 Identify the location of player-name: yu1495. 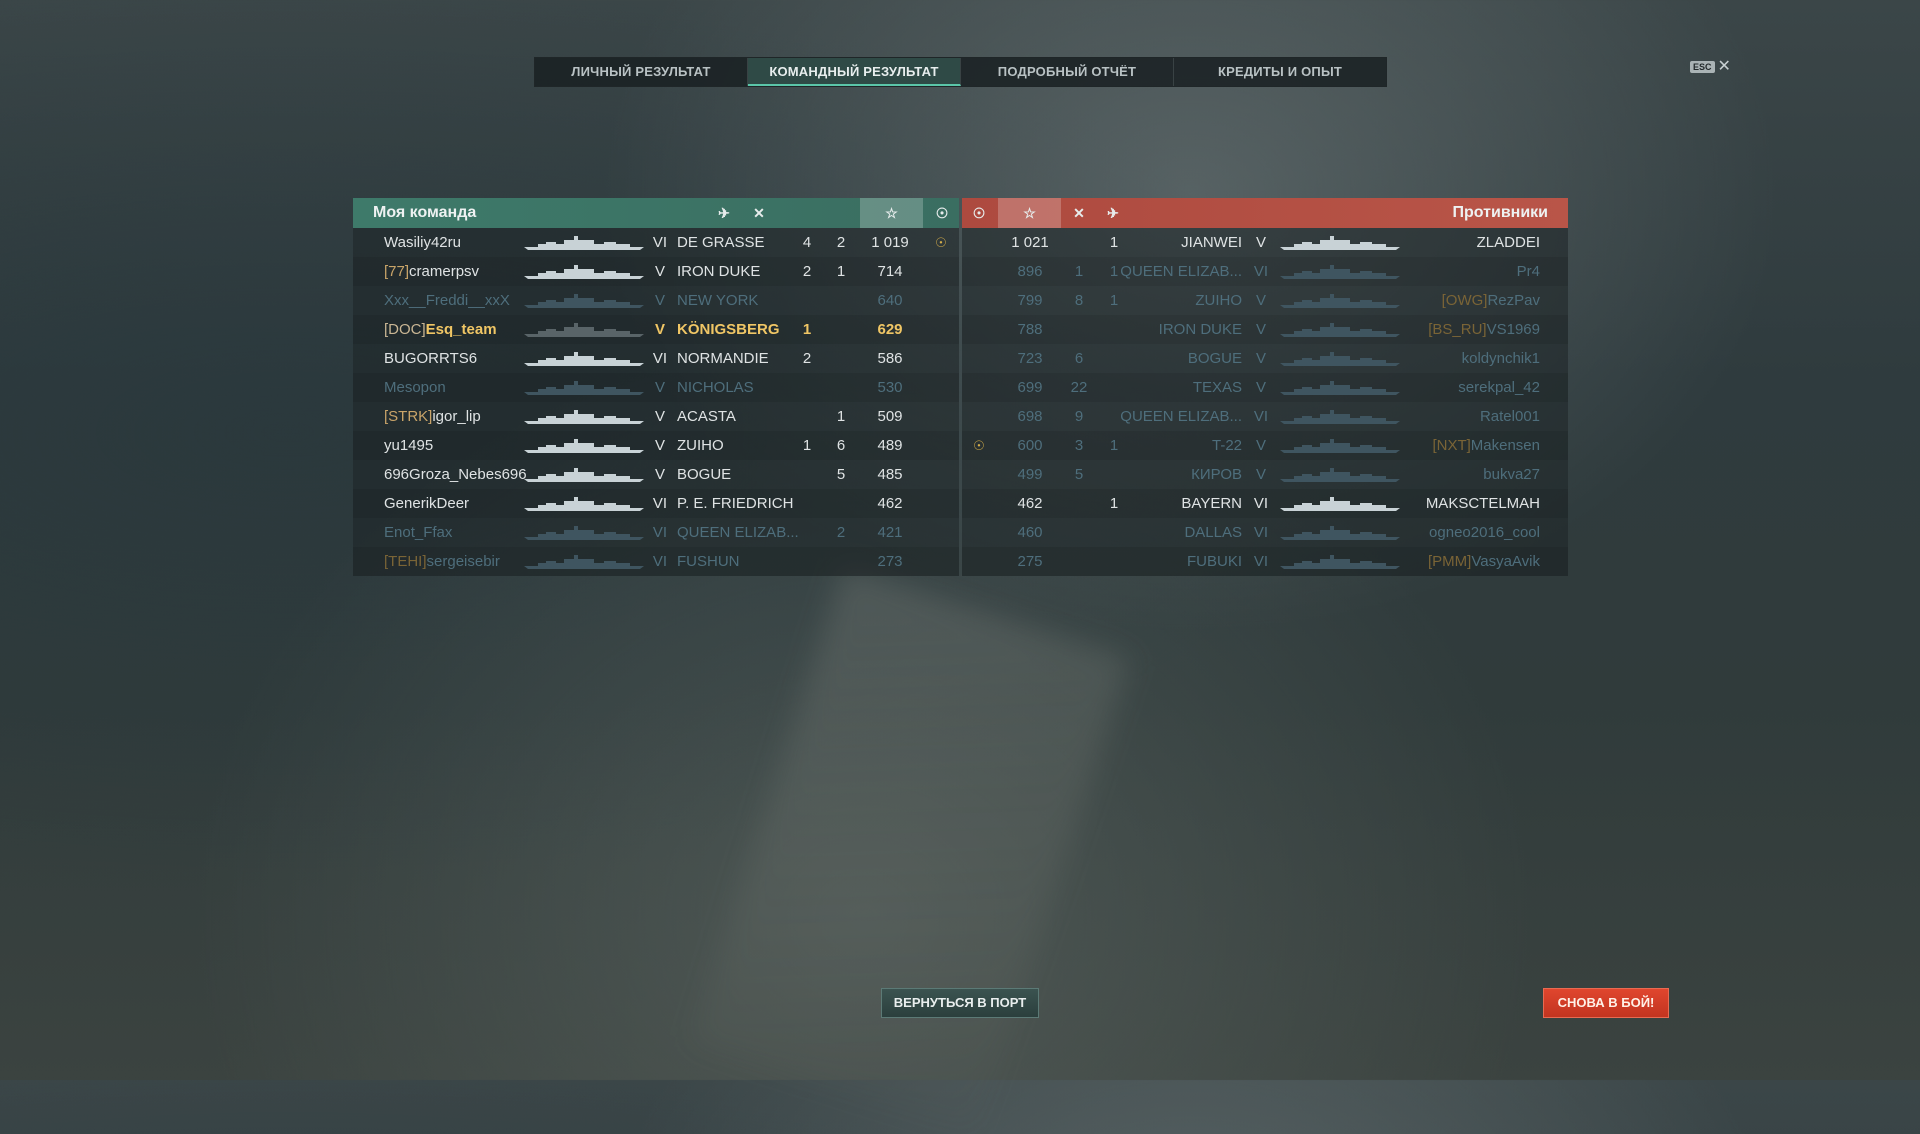
(409, 445).